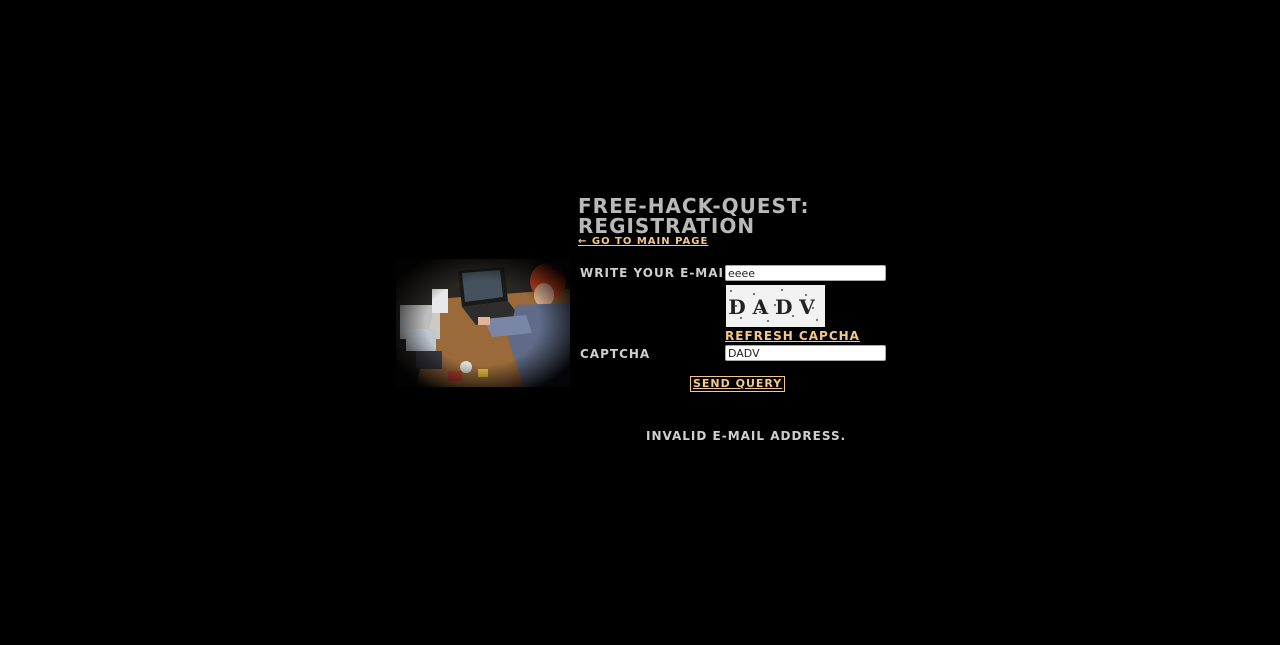 The width and height of the screenshot is (1280, 645). I want to click on main-page-link: ← GO TO MAIN PAGE, so click(643, 241).